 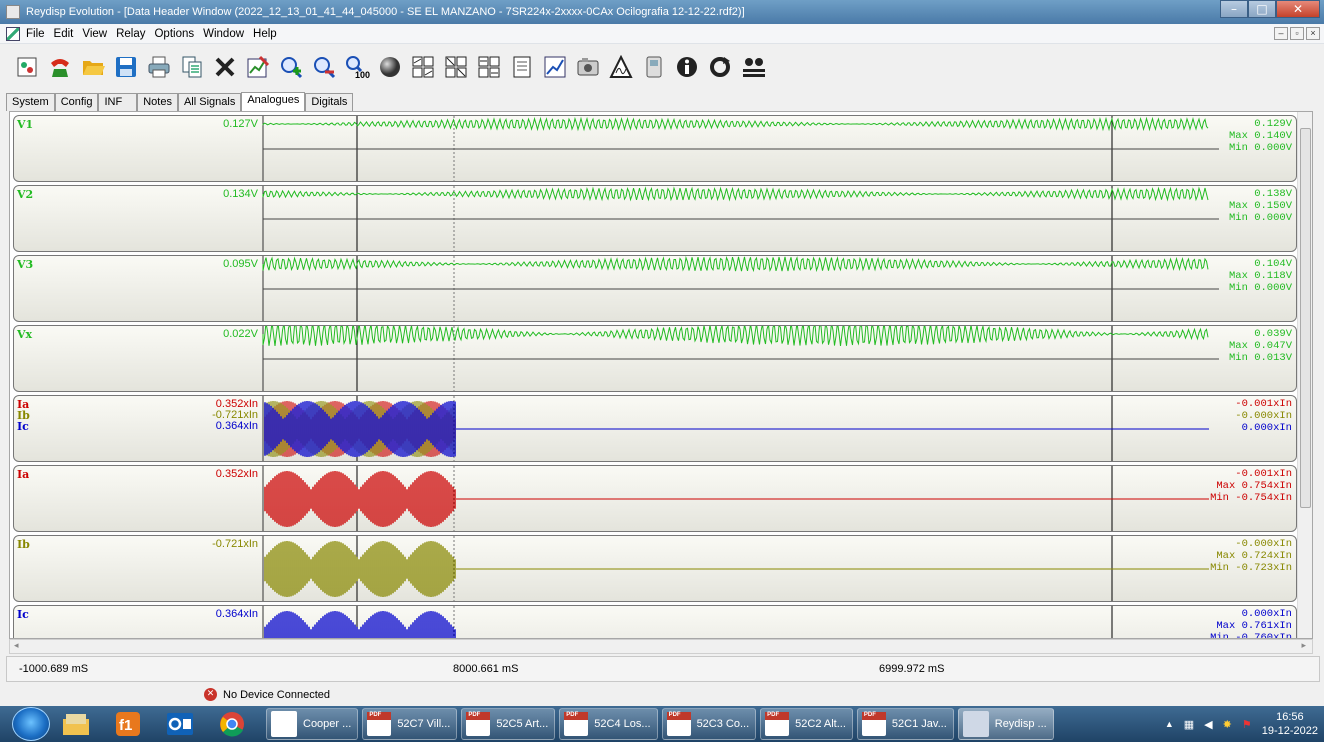 What do you see at coordinates (1189, 724) in the screenshot?
I see `network-icon: ▦` at bounding box center [1189, 724].